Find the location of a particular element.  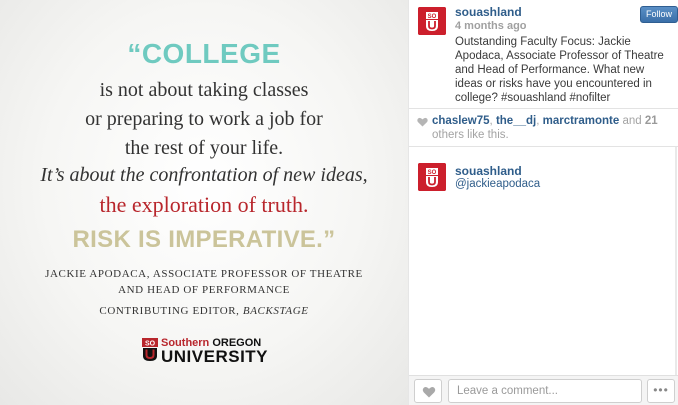

quote-risk: RISK IS IMPERATIVE.” is located at coordinates (204, 239).